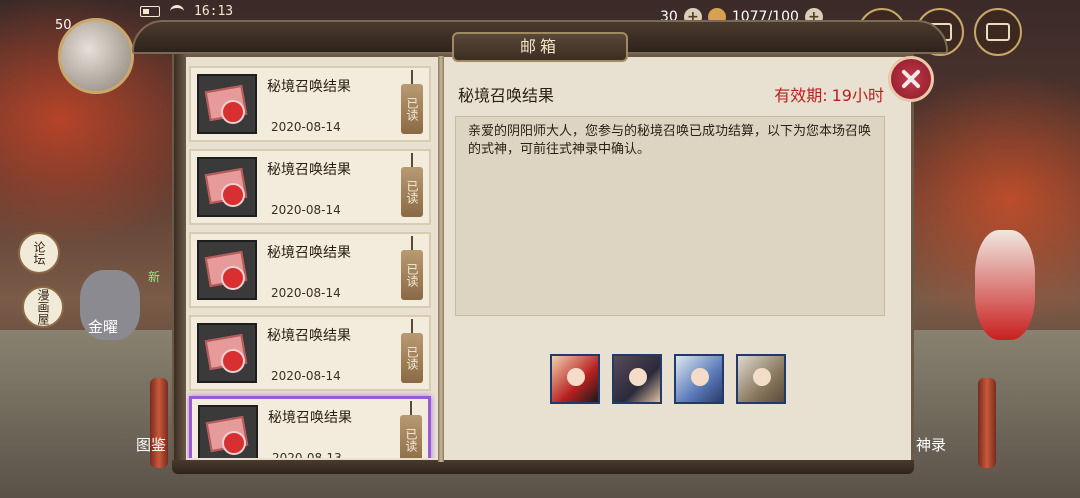  I want to click on mail-date: 2020-08-13, so click(307, 454).